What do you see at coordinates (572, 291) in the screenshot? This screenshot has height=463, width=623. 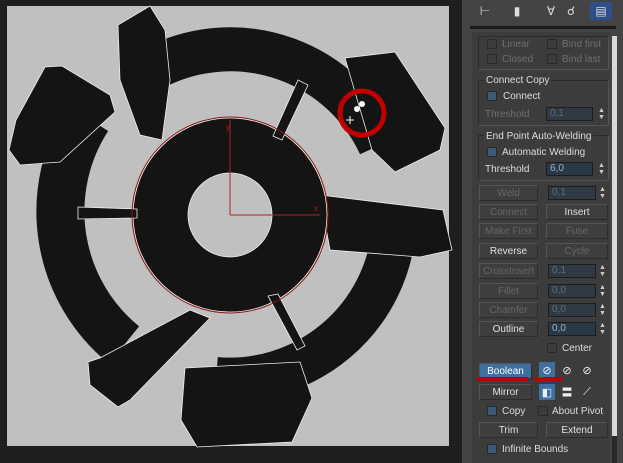 I see `fillet-value-input: 0,0` at bounding box center [572, 291].